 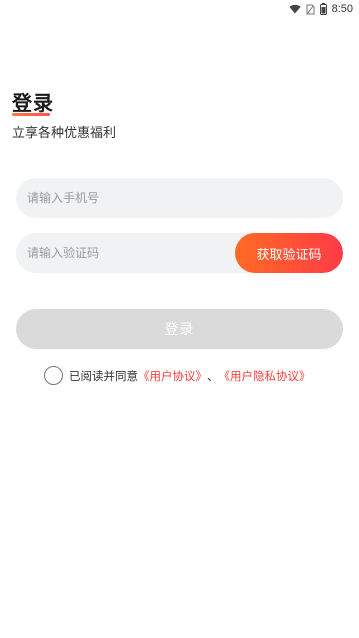 I want to click on phone-input, so click(x=179, y=198).